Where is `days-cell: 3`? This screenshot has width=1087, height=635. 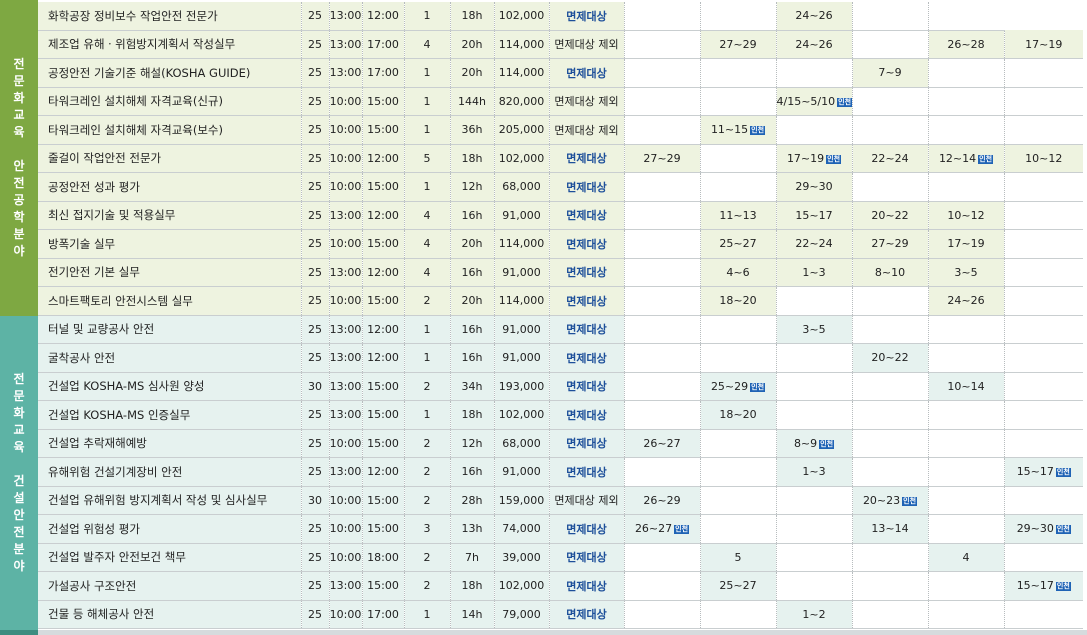
days-cell: 3 is located at coordinates (427, 529).